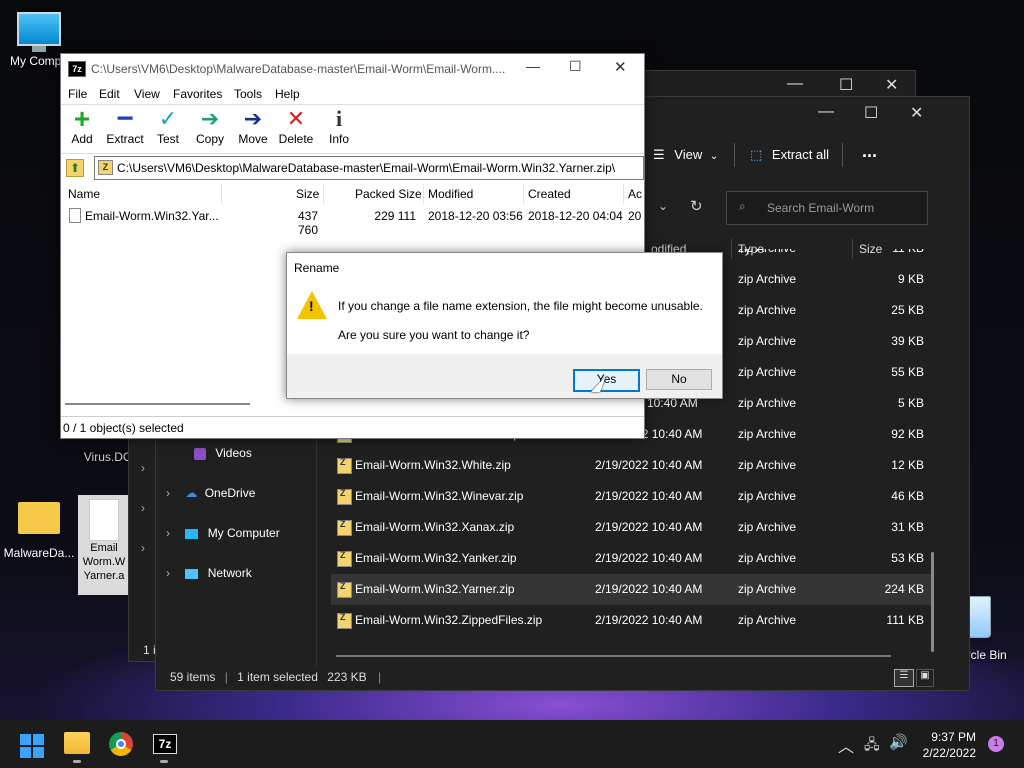 This screenshot has width=1024, height=768. Describe the element at coordinates (197, 94) in the screenshot. I see `menu-favorites: Favorites` at that location.